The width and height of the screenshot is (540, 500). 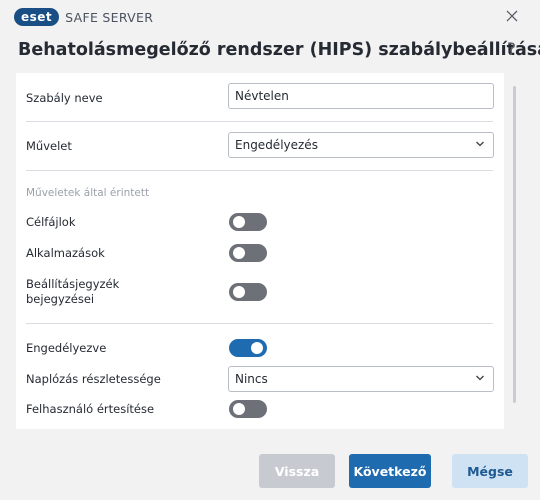 I want to click on log-level-label: Naplózás részletessége, so click(x=93, y=379).